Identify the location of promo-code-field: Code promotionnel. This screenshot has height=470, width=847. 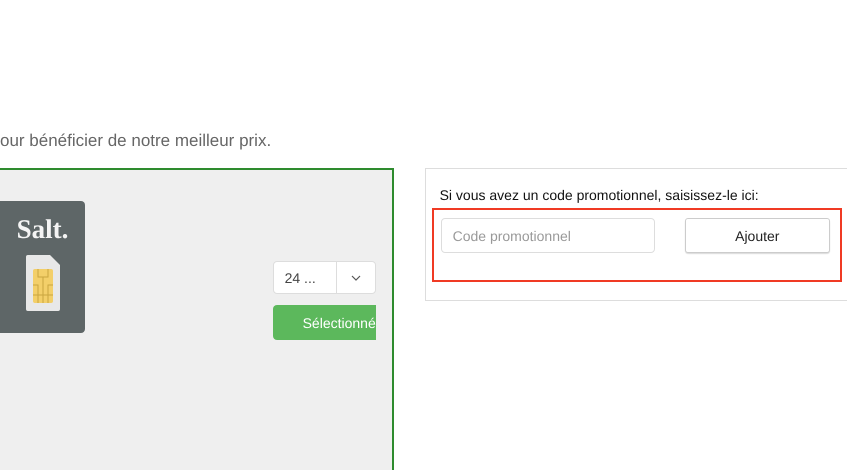
(547, 235).